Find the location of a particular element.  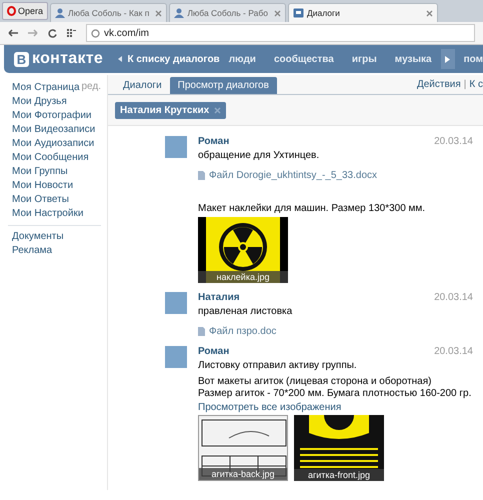

sidebar-item: Документы is located at coordinates (59, 237).